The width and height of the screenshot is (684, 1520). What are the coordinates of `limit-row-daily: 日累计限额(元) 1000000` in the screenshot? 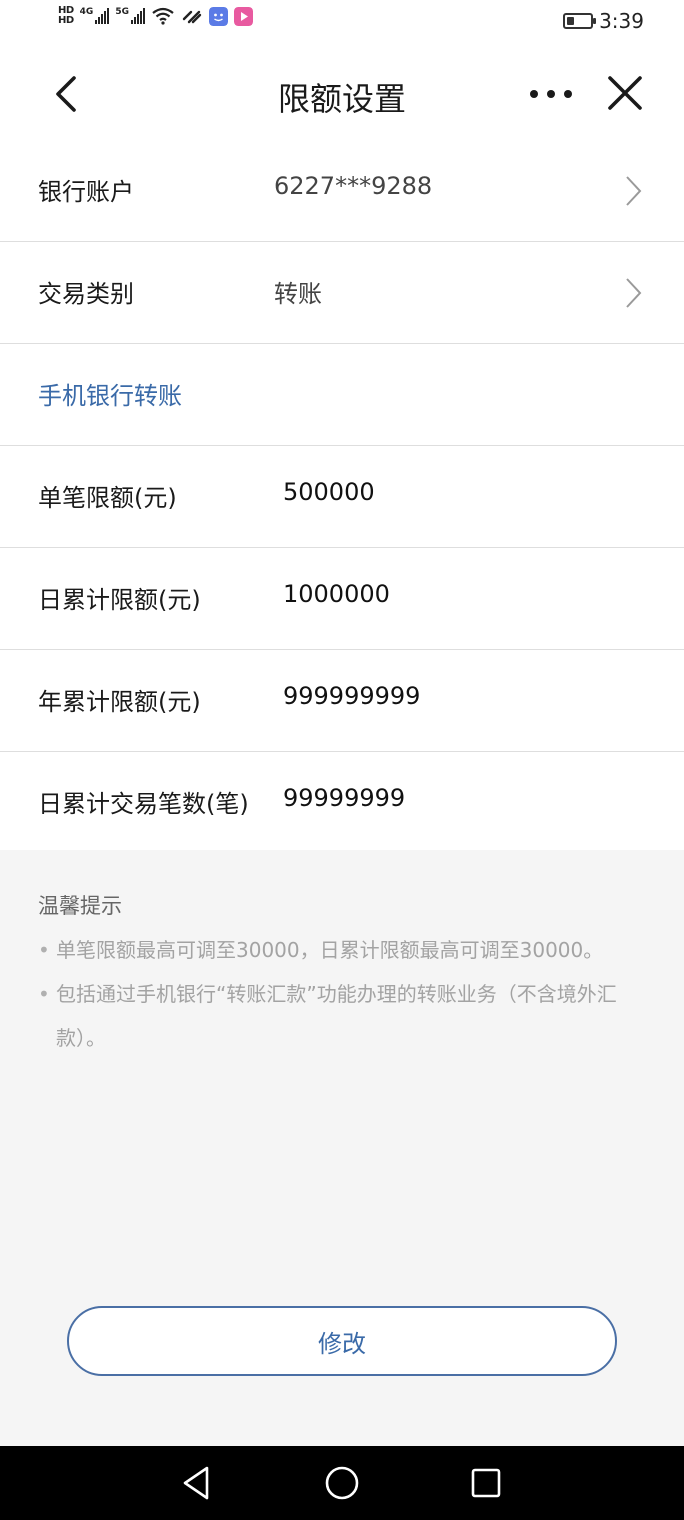 It's located at (342, 599).